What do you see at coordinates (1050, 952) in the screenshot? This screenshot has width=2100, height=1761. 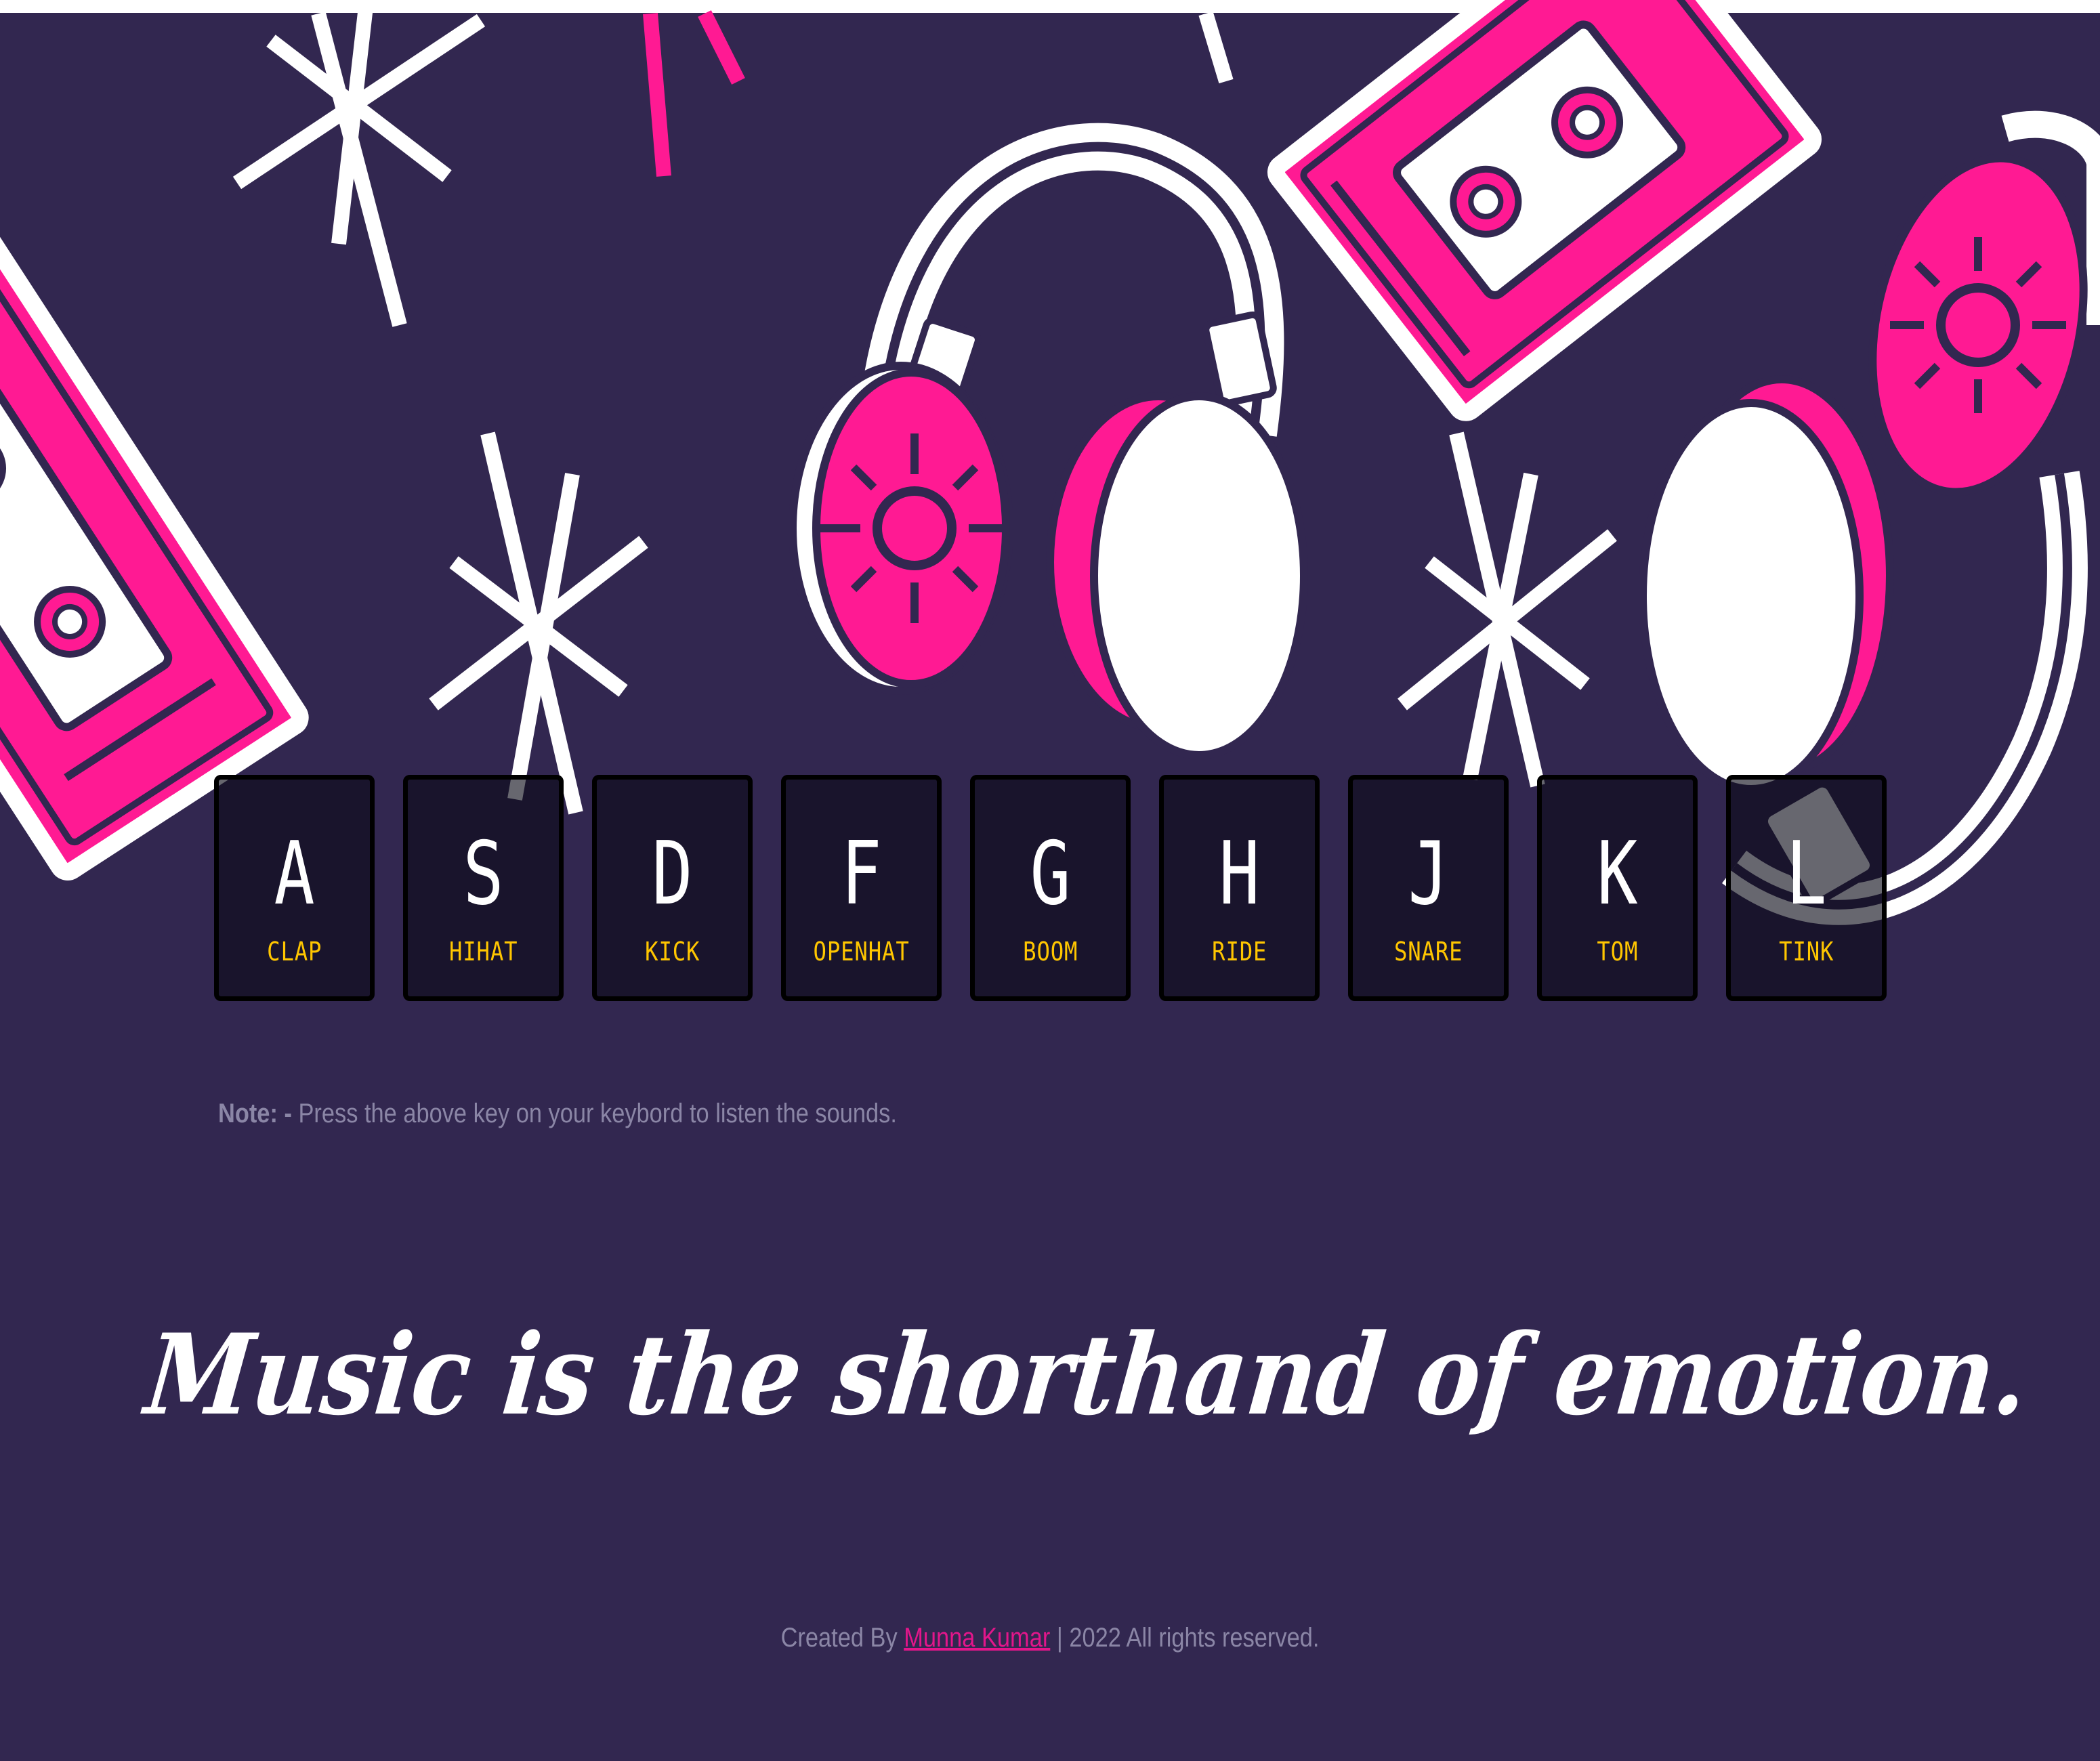 I see `key-sound-label: BOOM` at bounding box center [1050, 952].